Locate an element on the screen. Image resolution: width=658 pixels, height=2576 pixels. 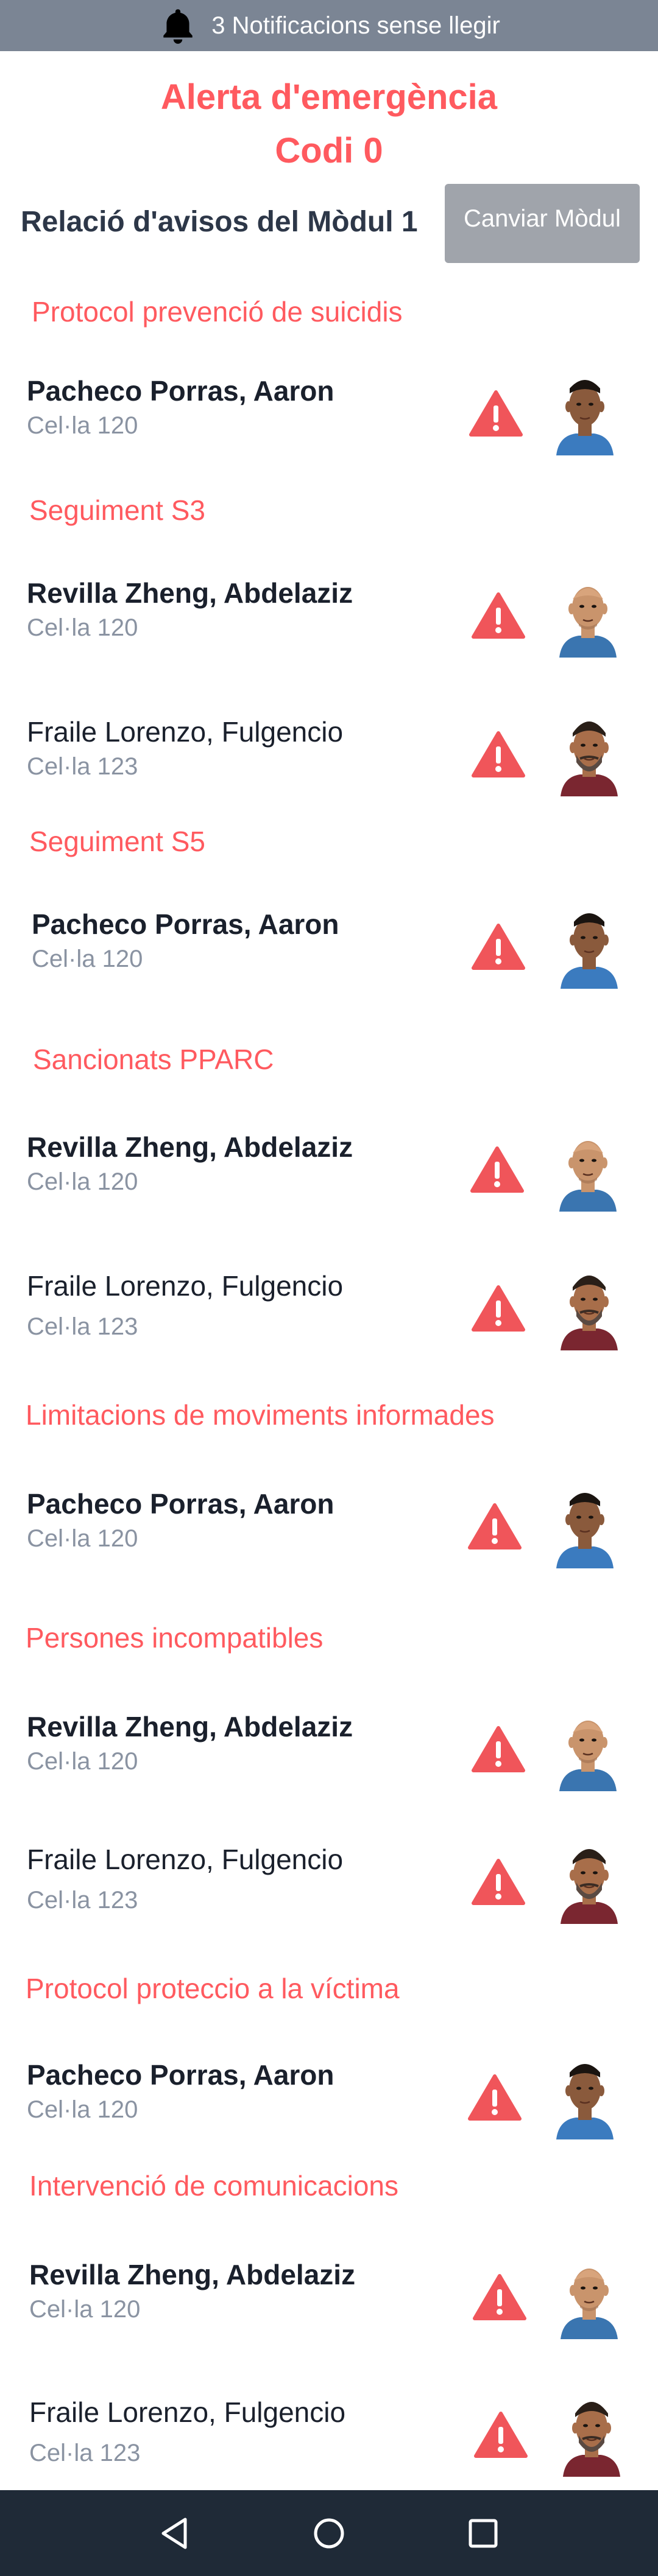
section-title: Seguiment S3 is located at coordinates (117, 510).